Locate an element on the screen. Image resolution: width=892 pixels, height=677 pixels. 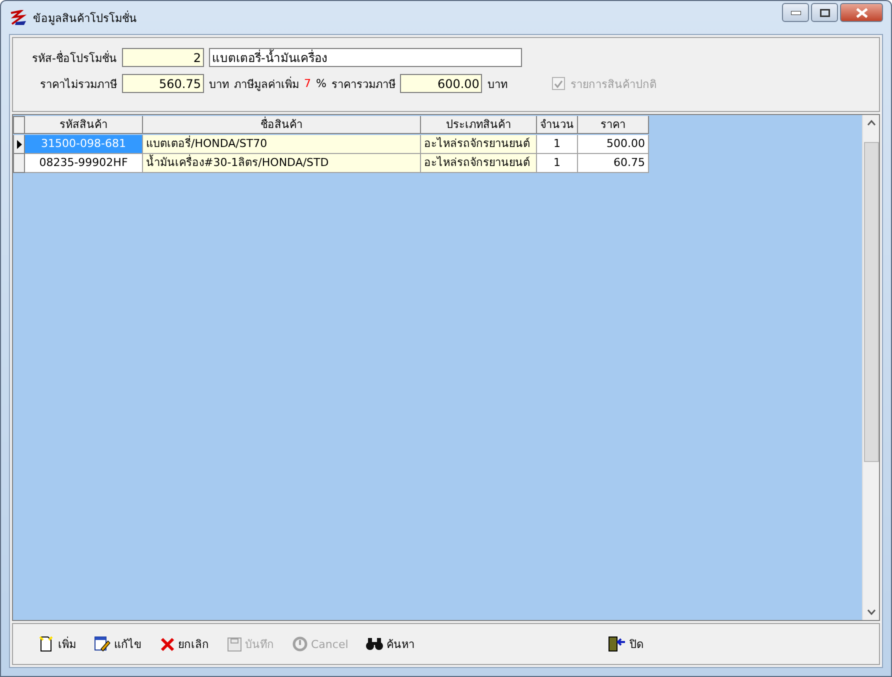
price-inc-label: ราคารวมภาษี is located at coordinates (363, 84).